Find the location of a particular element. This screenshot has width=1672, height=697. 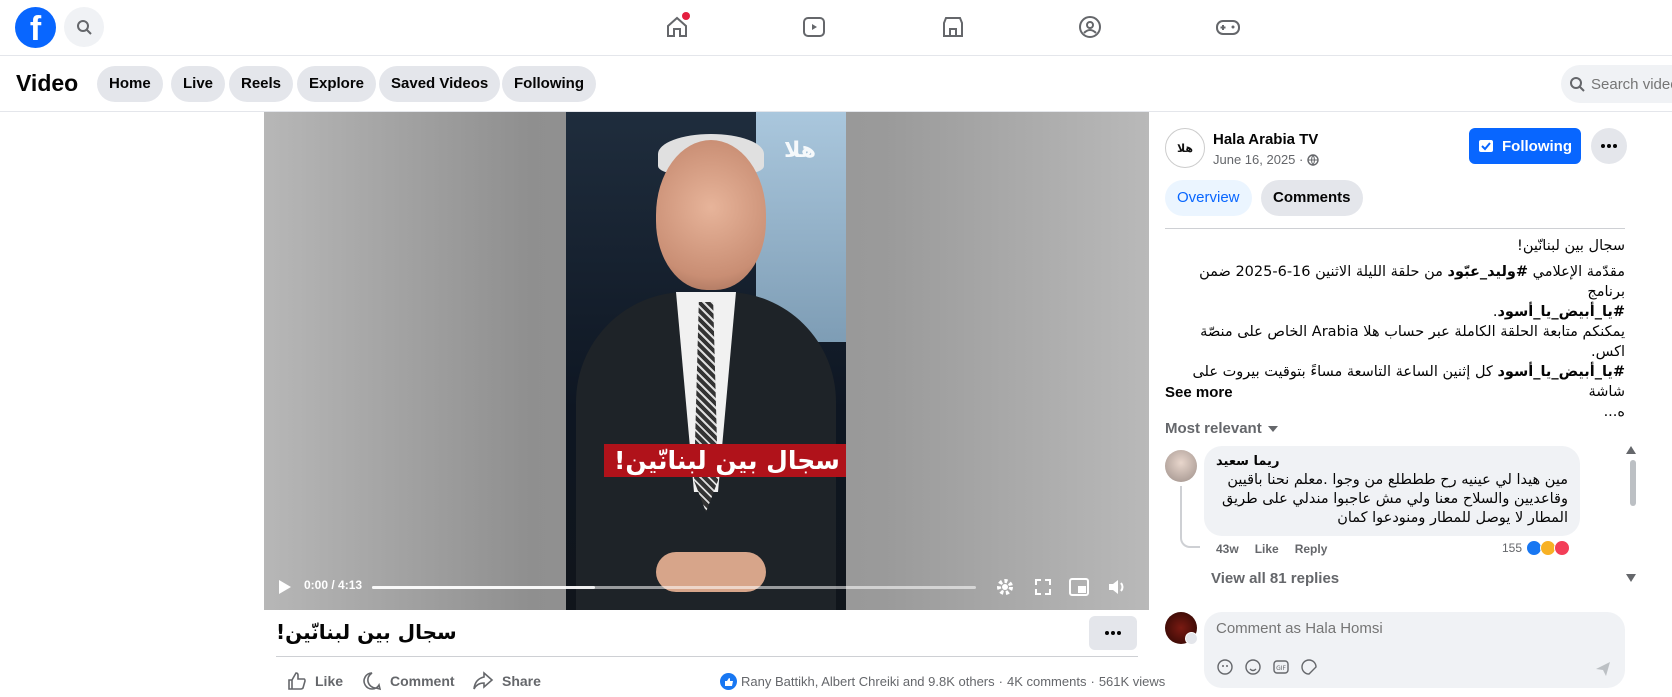

globe-icon is located at coordinates (1313, 159).